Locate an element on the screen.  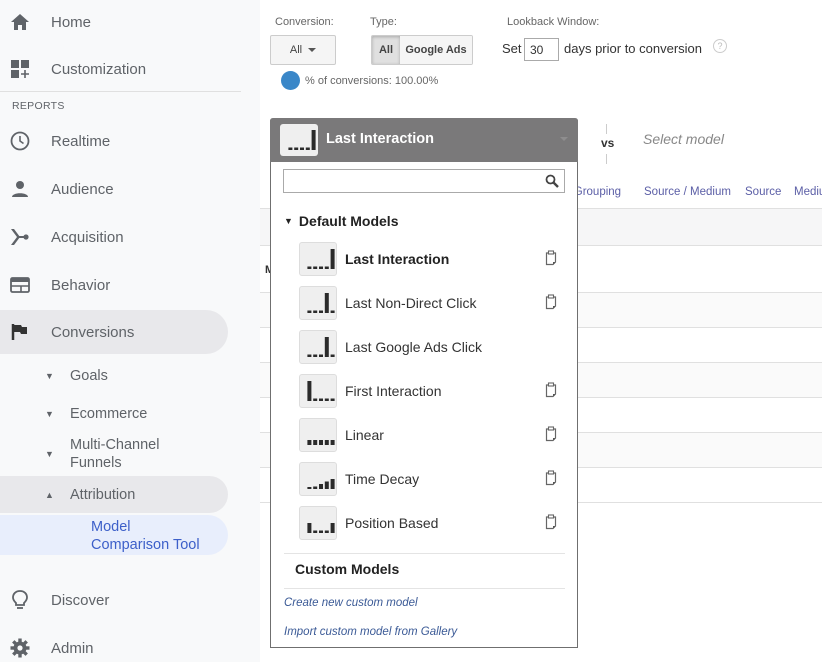
vs-divider-top is located at coordinates (606, 129).